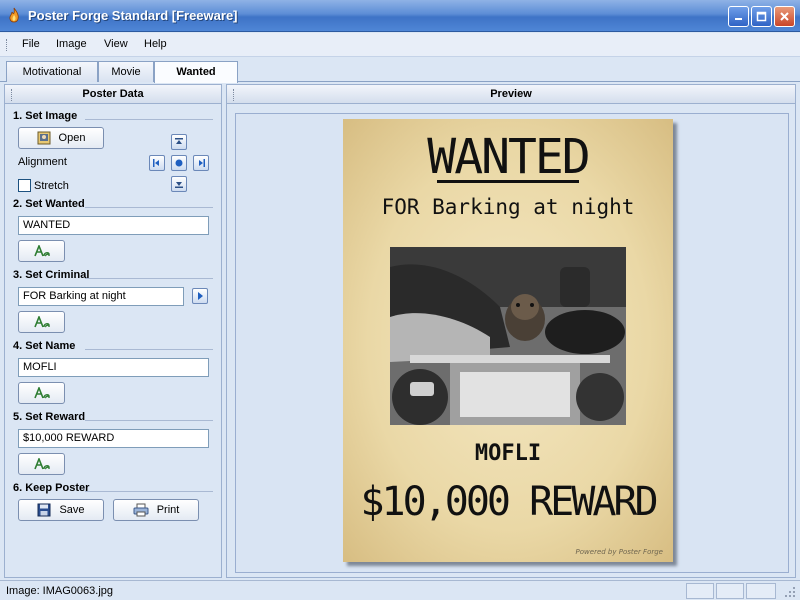 Image resolution: width=800 pixels, height=600 pixels. I want to click on print-button: Print, so click(156, 510).